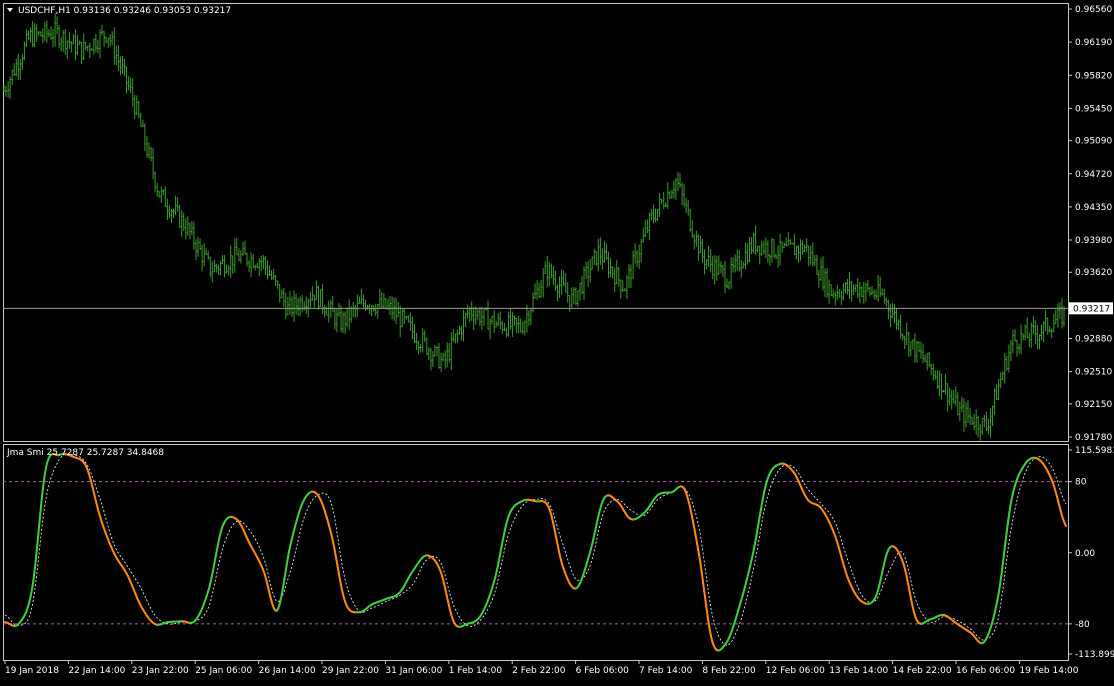 This screenshot has height=686, width=1114. What do you see at coordinates (160, 671) in the screenshot?
I see `x-axis-label: 23 Jan 22:00` at bounding box center [160, 671].